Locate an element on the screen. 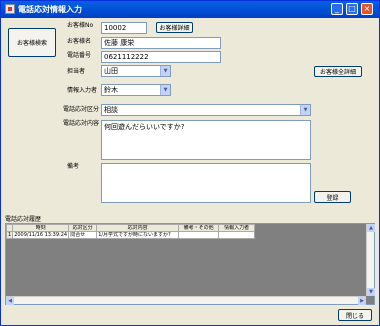  customer-no-label: お客様No is located at coordinates (80, 25).